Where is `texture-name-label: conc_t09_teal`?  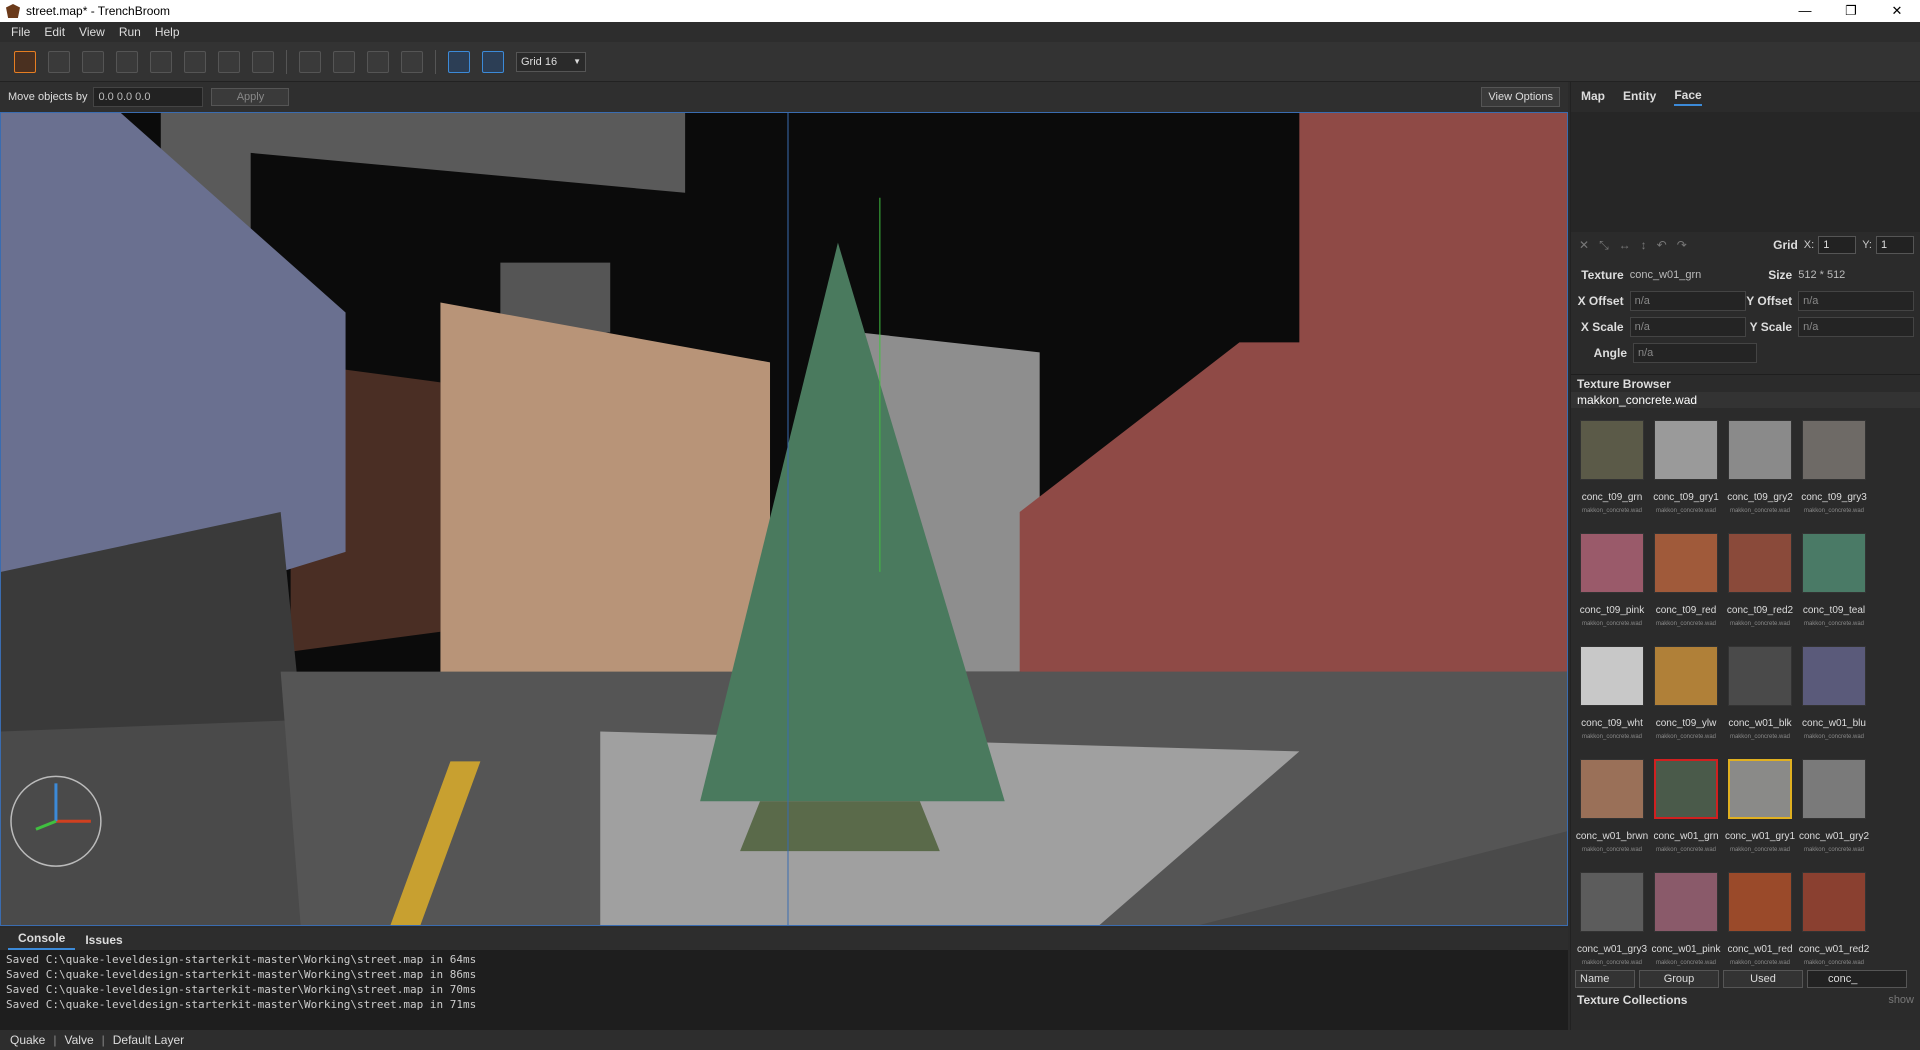
texture-name-label: conc_t09_teal is located at coordinates (1834, 610).